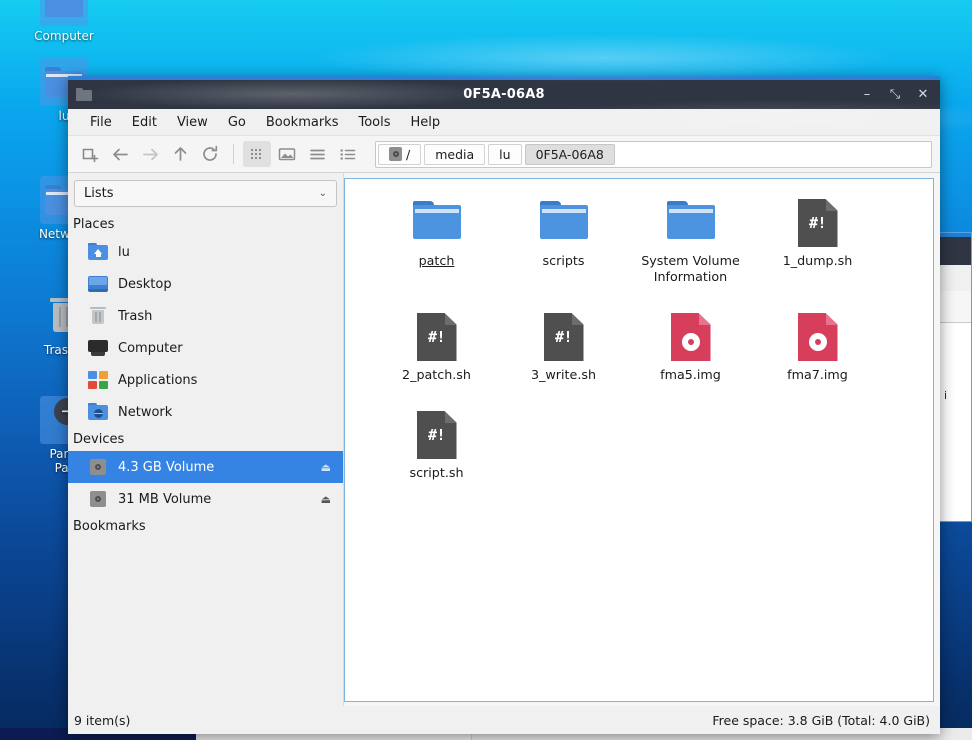 The width and height of the screenshot is (972, 740). I want to click on file-item: #! 2_patch.sh, so click(436, 347).